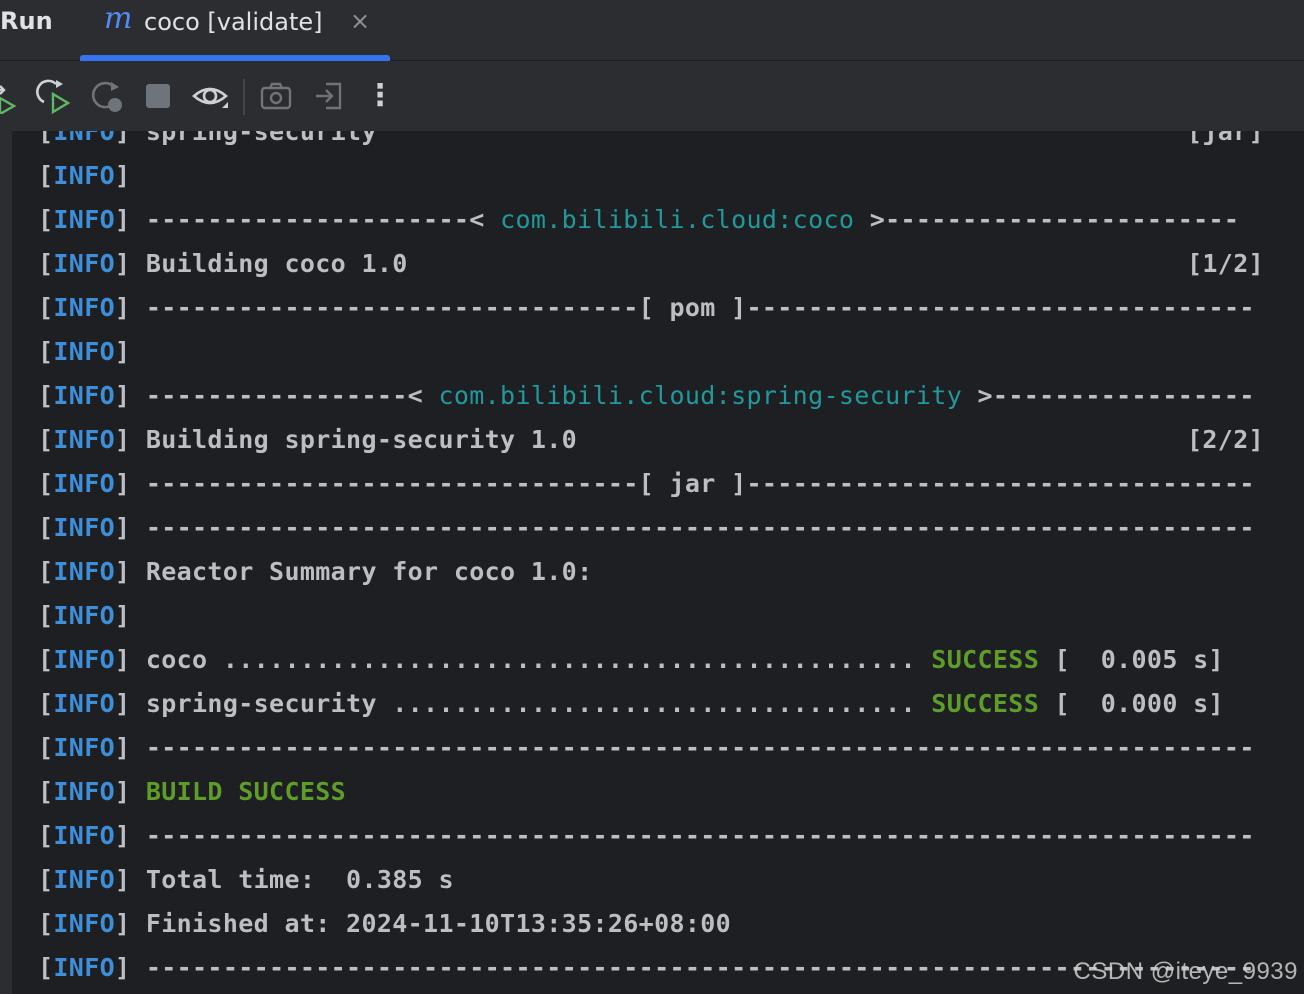 Image resolution: width=1304 pixels, height=994 pixels. I want to click on packaging-type: pom, so click(692, 307).